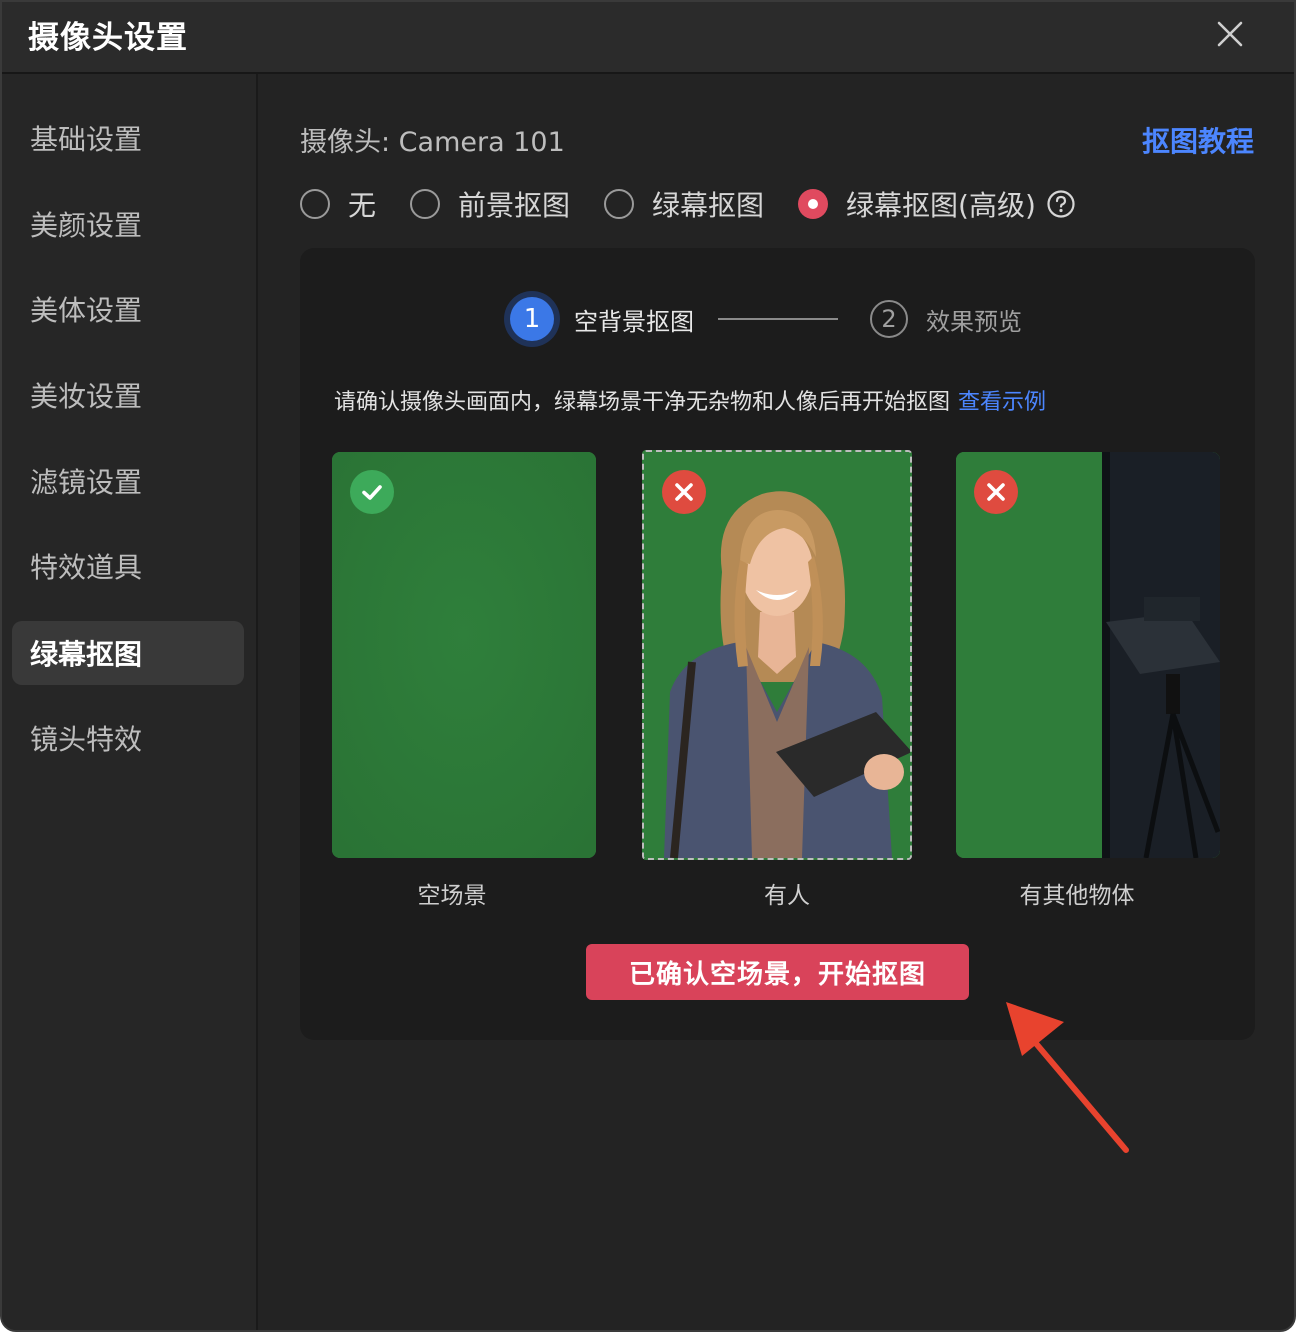 The image size is (1300, 1336). I want to click on card-label-other-objects: 有其他物体, so click(1077, 896).